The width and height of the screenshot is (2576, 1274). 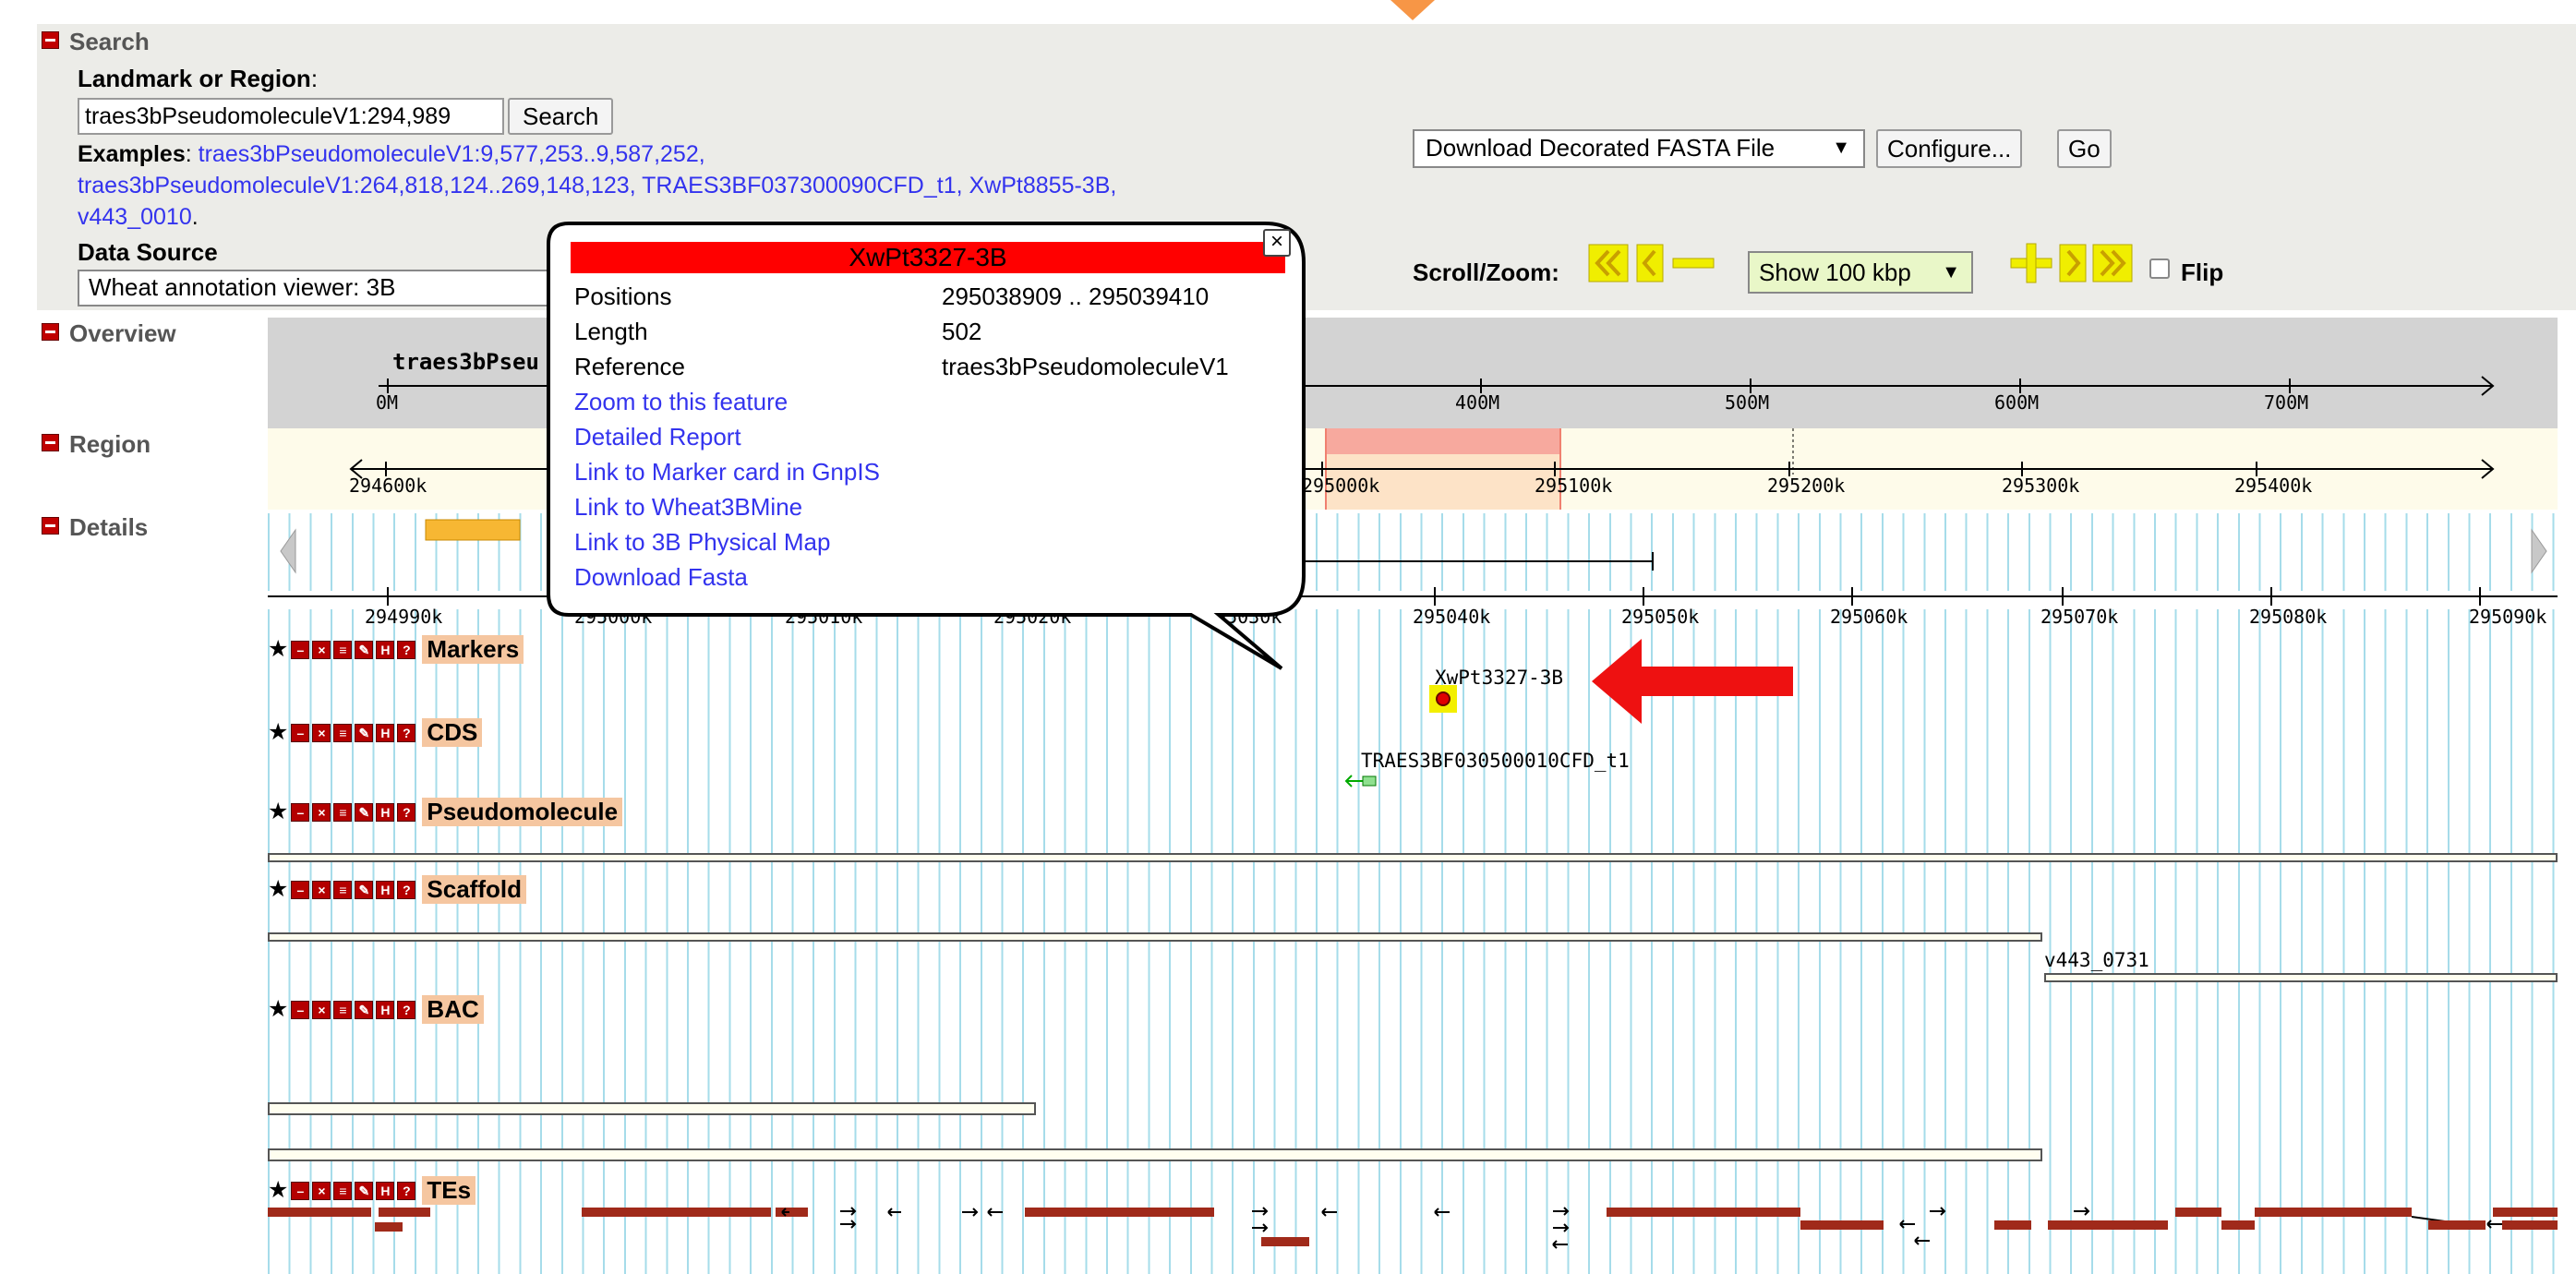 I want to click on close-icon: ×, so click(x=1277, y=243).